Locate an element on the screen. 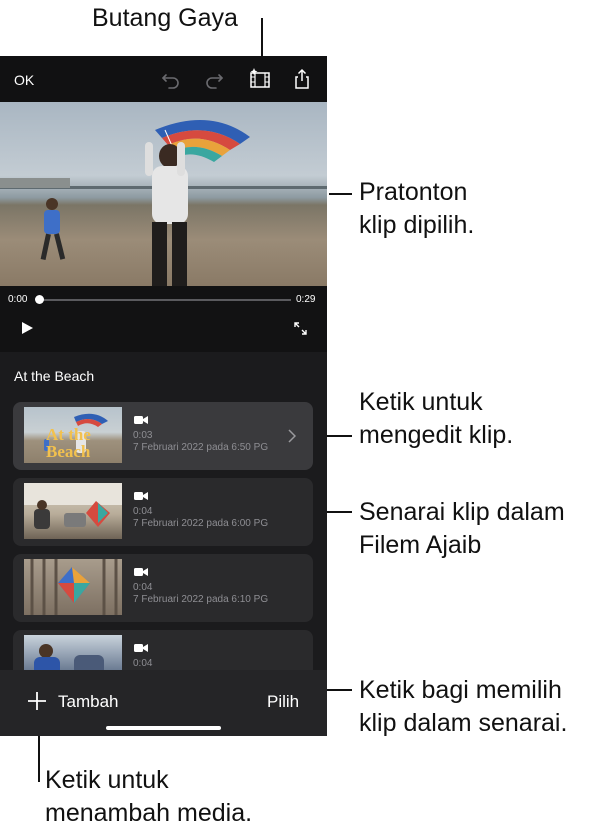 The image size is (611, 833). thumbnail-title-line2: Beach is located at coordinates (68, 451).